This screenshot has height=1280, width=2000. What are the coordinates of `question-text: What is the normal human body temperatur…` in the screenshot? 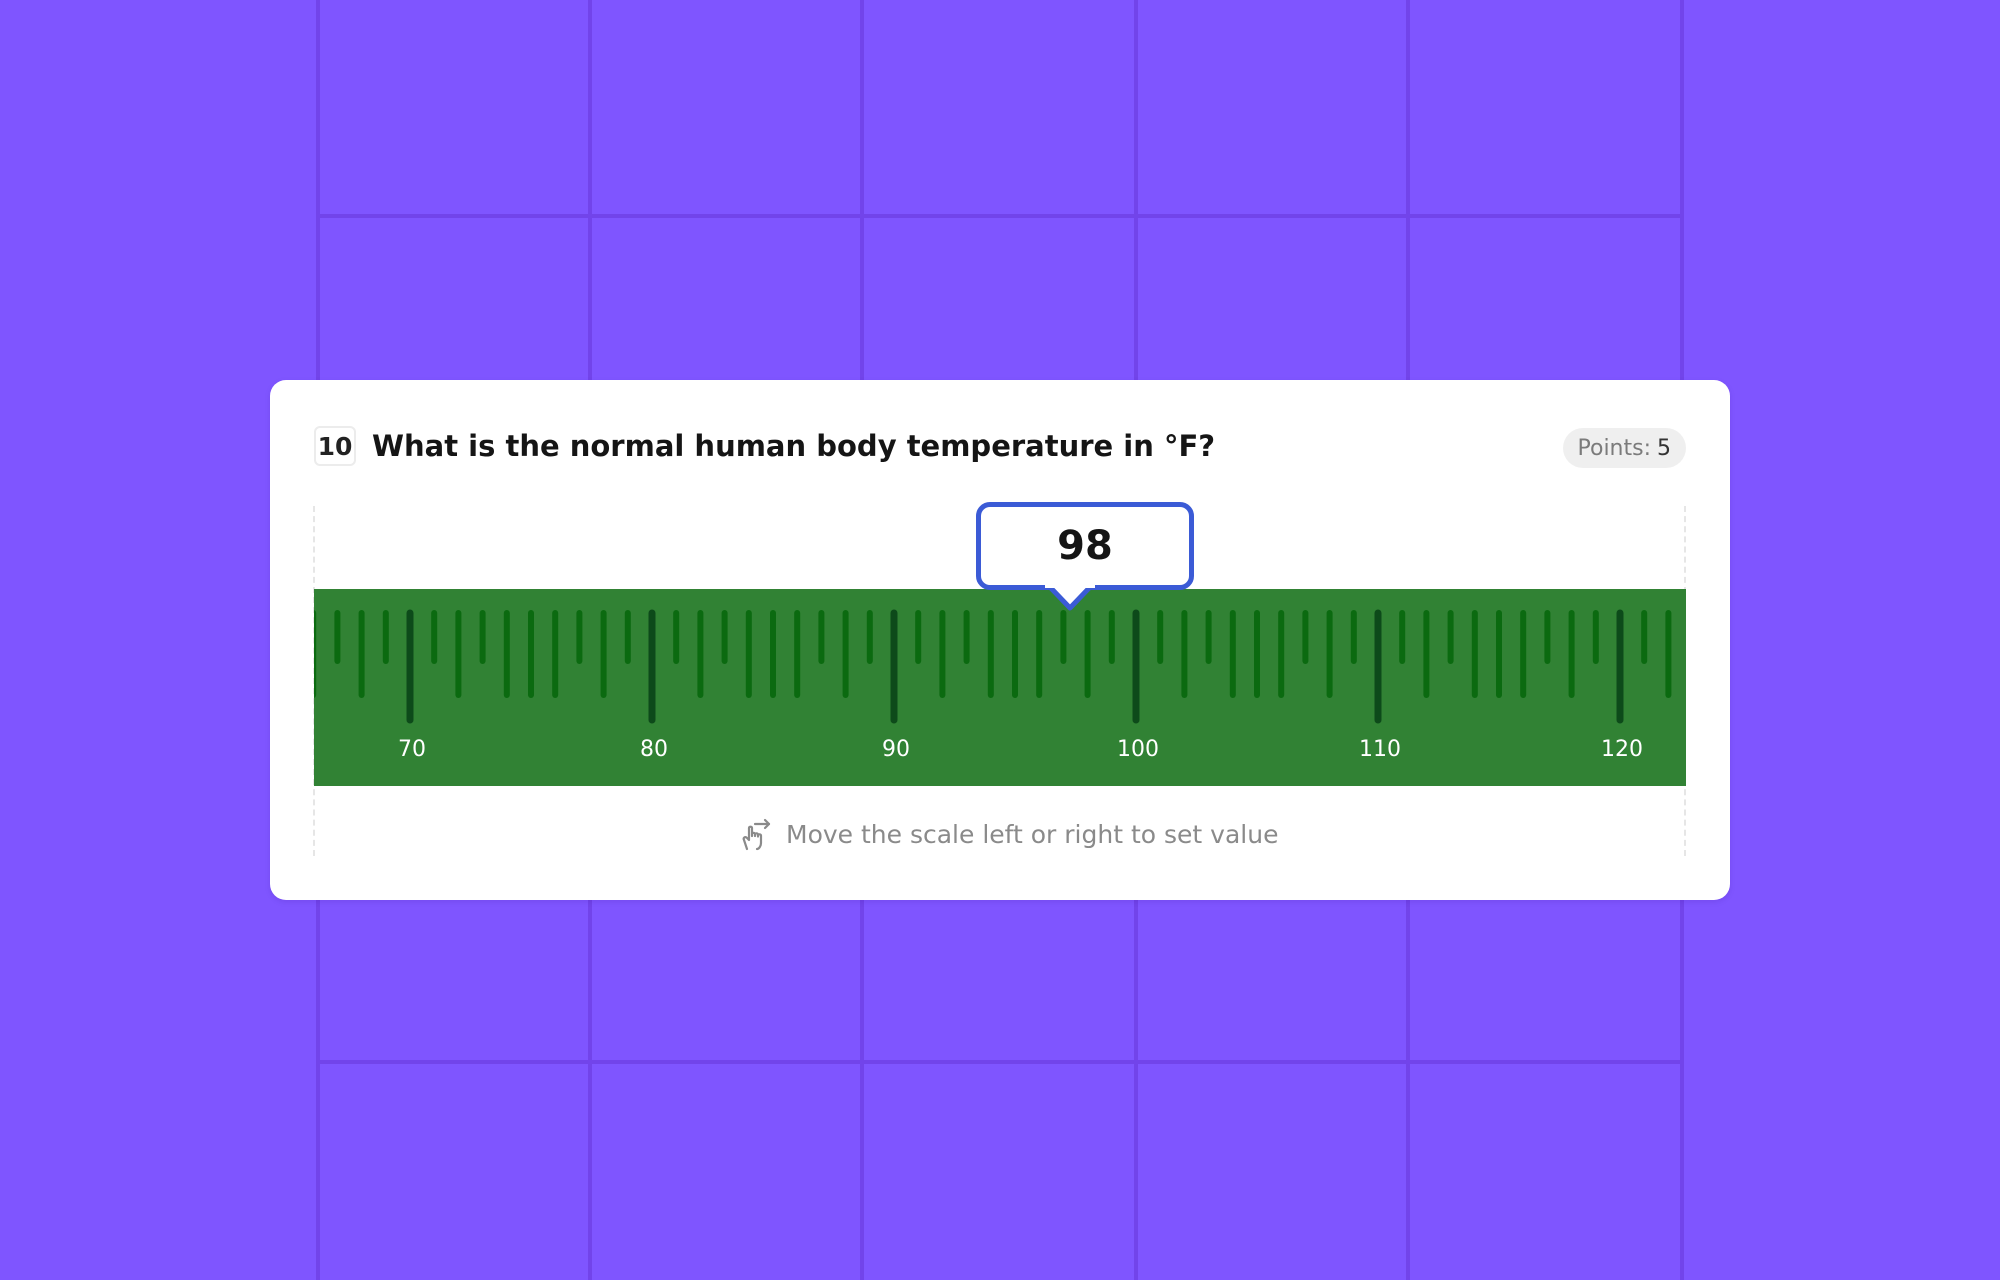 It's located at (794, 446).